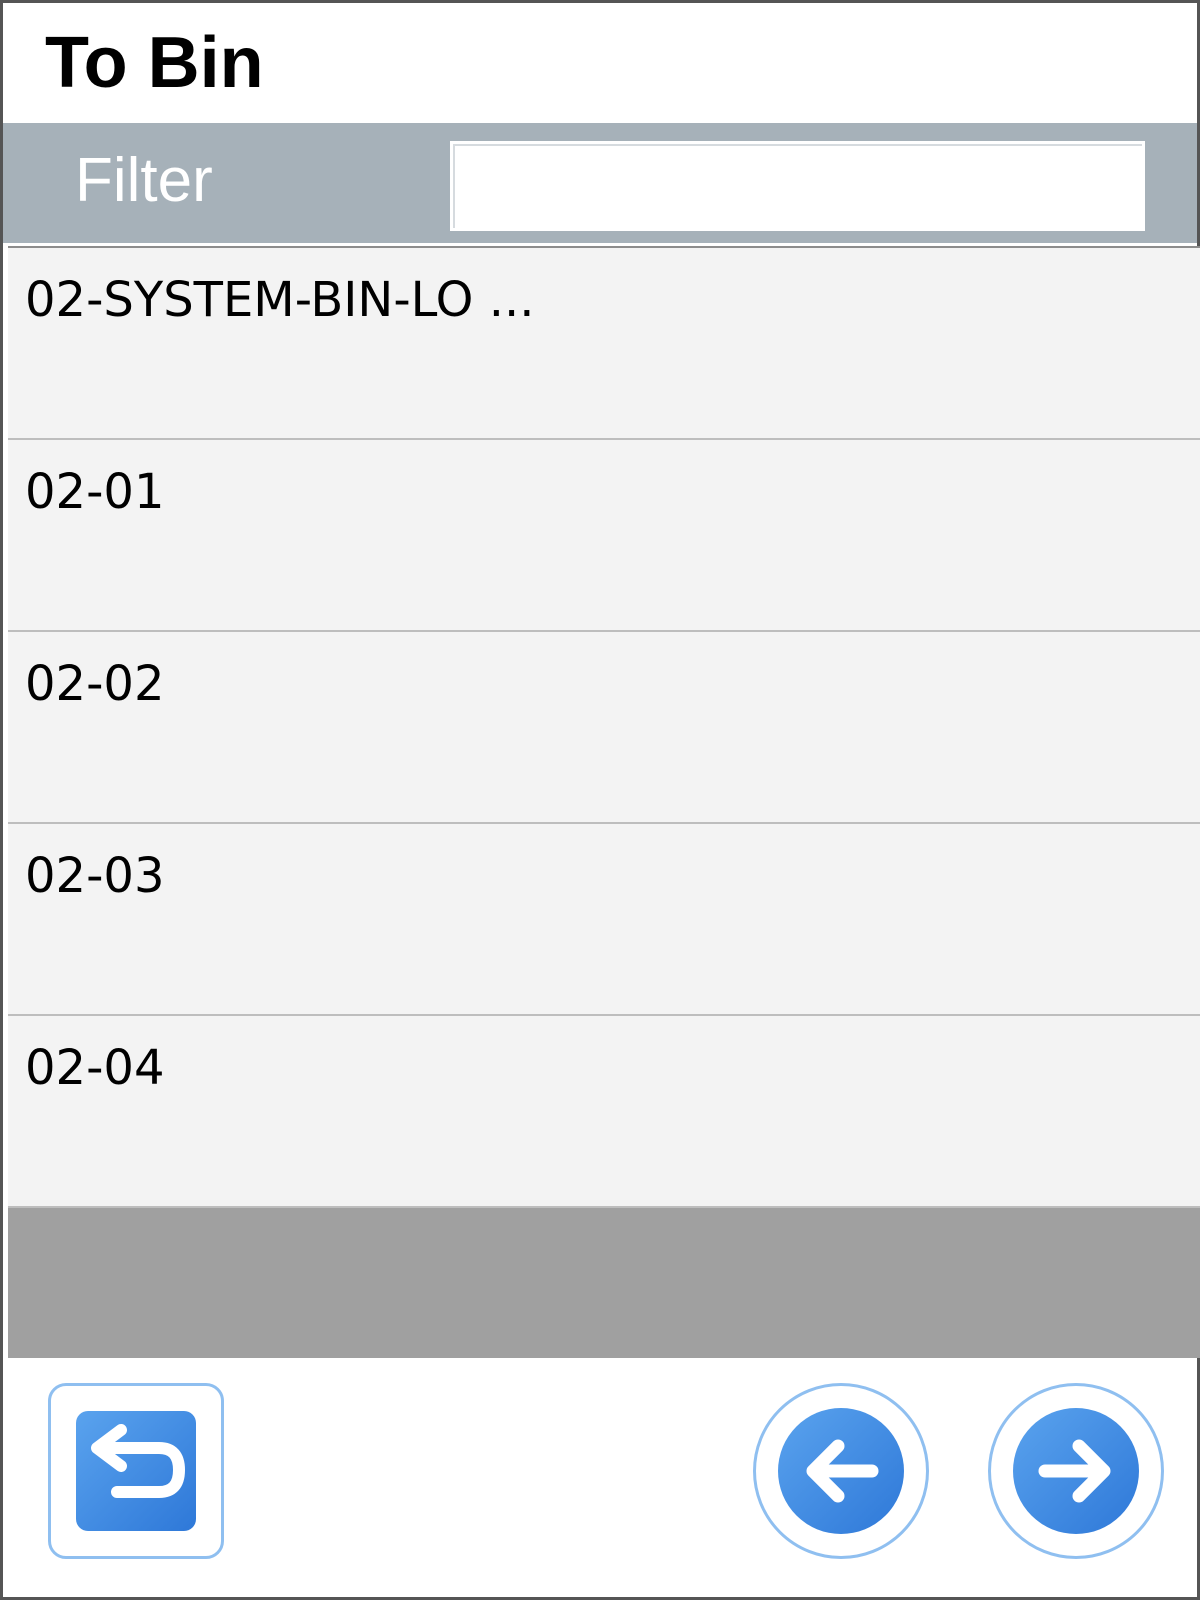 This screenshot has width=1200, height=1600. Describe the element at coordinates (138, 1461) in the screenshot. I see `return-arrow-icon` at that location.